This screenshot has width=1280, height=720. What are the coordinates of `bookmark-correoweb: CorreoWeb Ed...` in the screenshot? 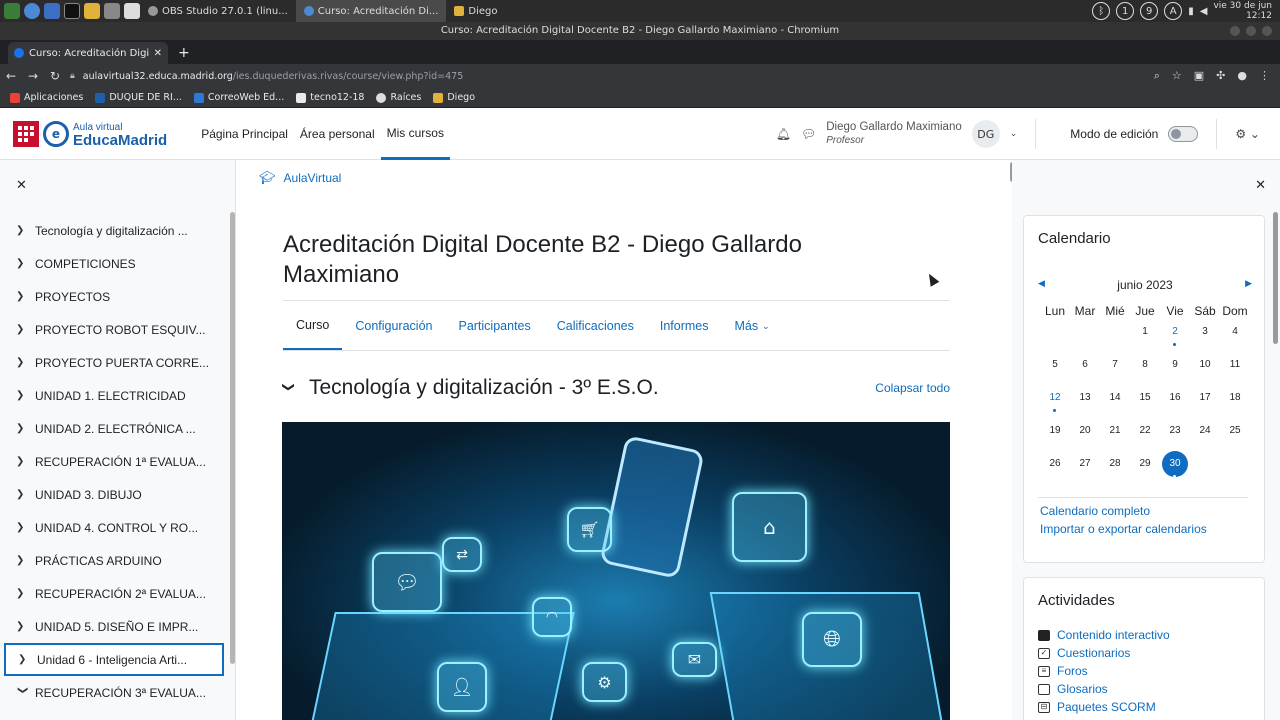 It's located at (238, 97).